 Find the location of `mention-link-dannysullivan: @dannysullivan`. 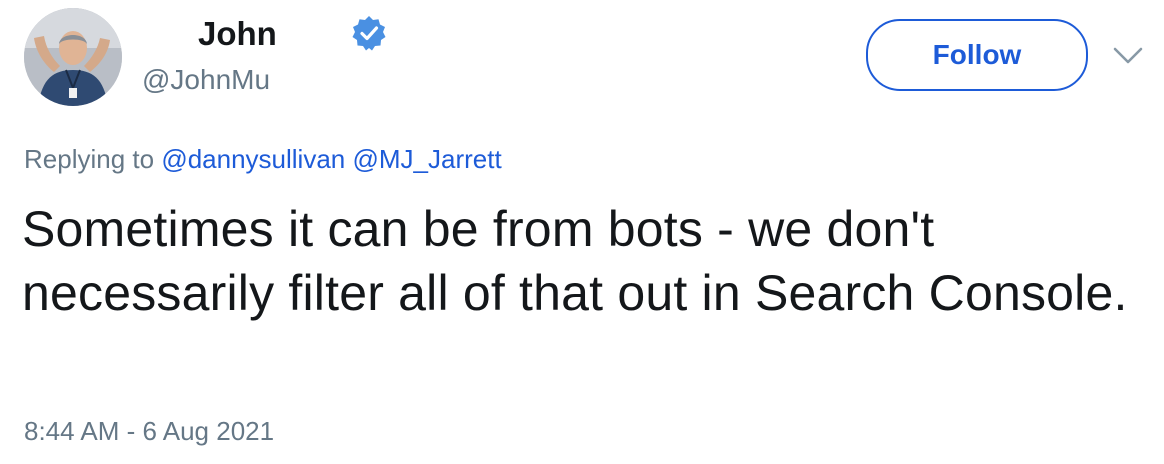

mention-link-dannysullivan: @dannysullivan is located at coordinates (253, 159).